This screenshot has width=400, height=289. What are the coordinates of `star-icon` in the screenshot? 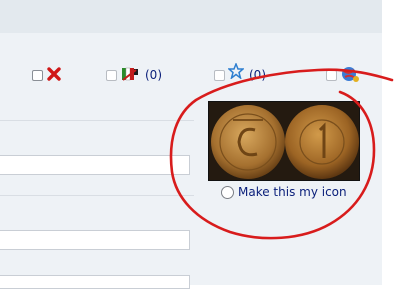 It's located at (236, 71).